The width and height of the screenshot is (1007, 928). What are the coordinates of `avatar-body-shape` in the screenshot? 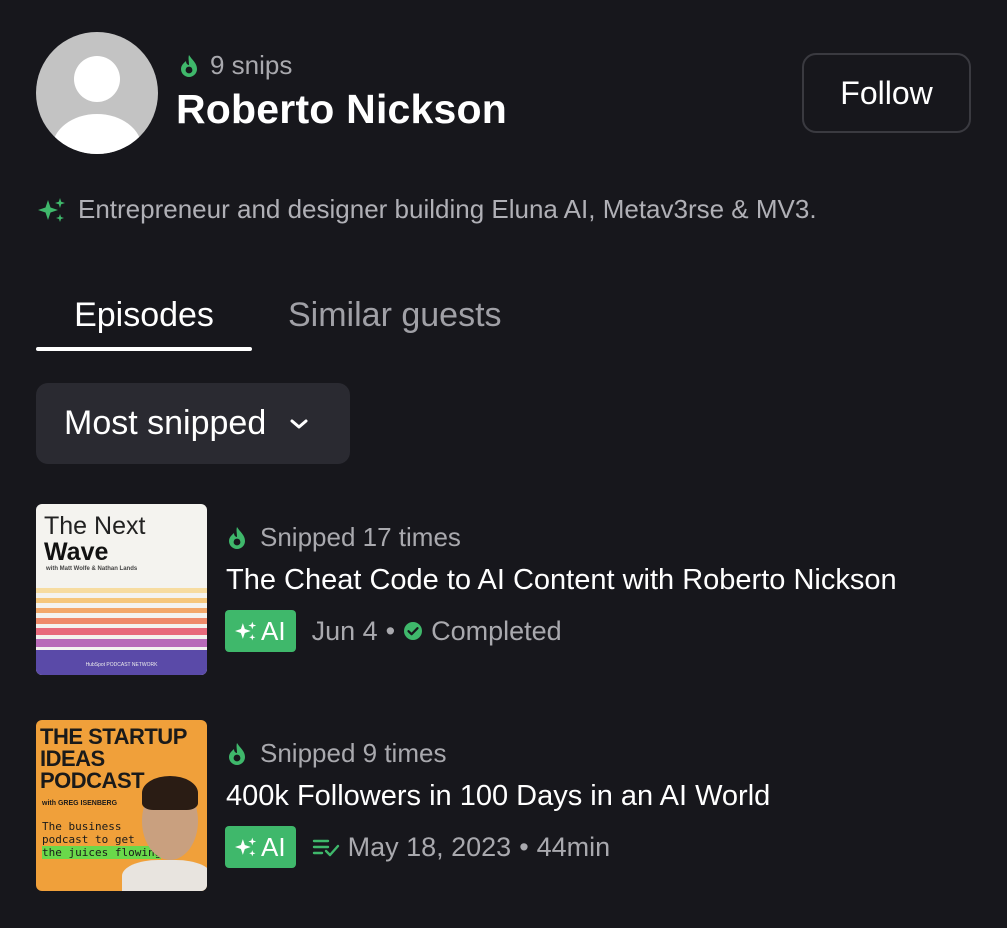 It's located at (97, 134).